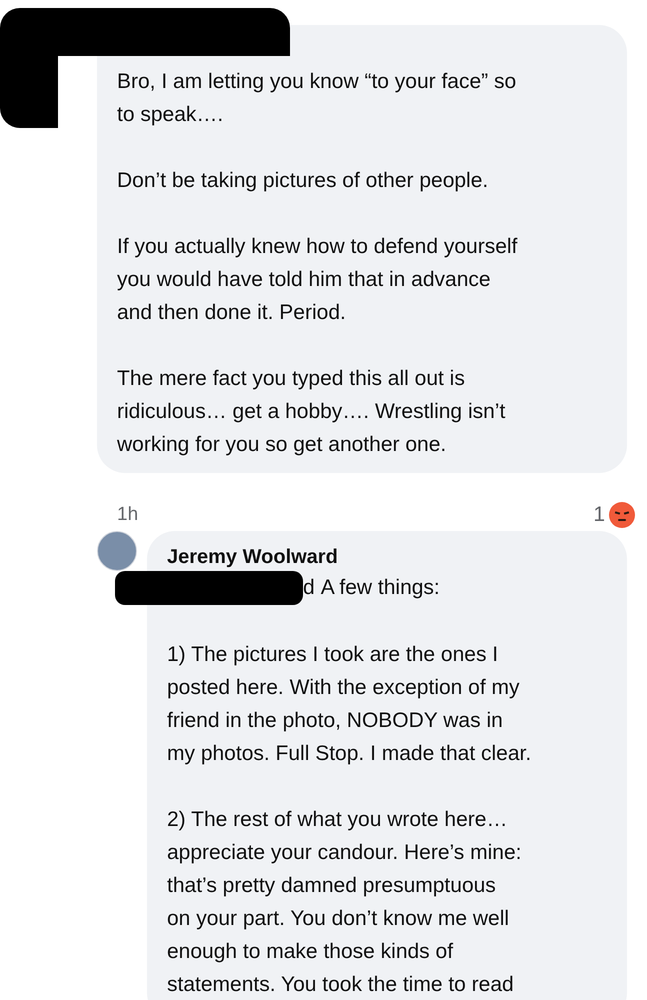 Image resolution: width=647 pixels, height=1000 pixels. I want to click on comment-text: A few things:, so click(380, 588).